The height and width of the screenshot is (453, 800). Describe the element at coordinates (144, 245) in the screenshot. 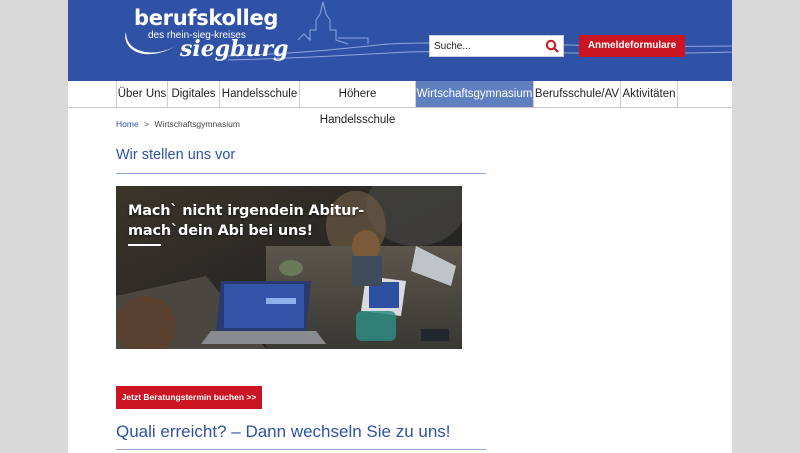

I see `banner-underline` at that location.